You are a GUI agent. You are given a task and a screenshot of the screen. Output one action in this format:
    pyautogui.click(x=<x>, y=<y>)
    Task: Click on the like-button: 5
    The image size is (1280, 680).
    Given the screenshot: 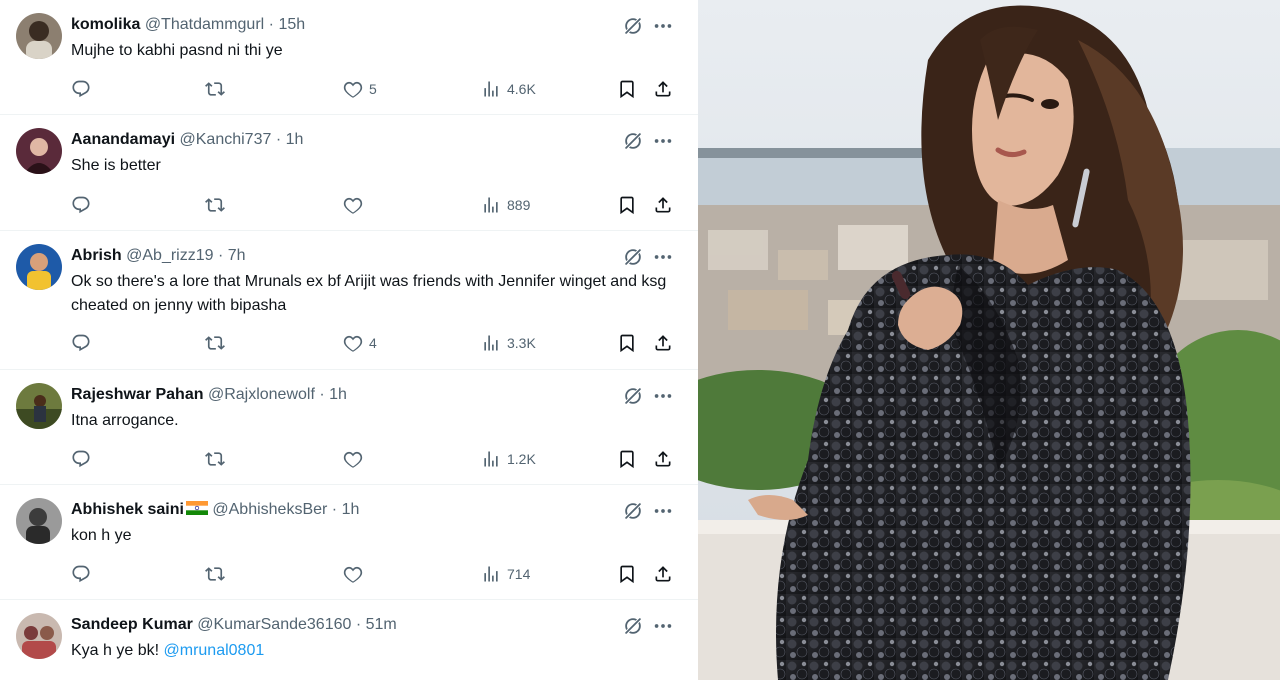 What is the action you would take?
    pyautogui.click(x=360, y=89)
    